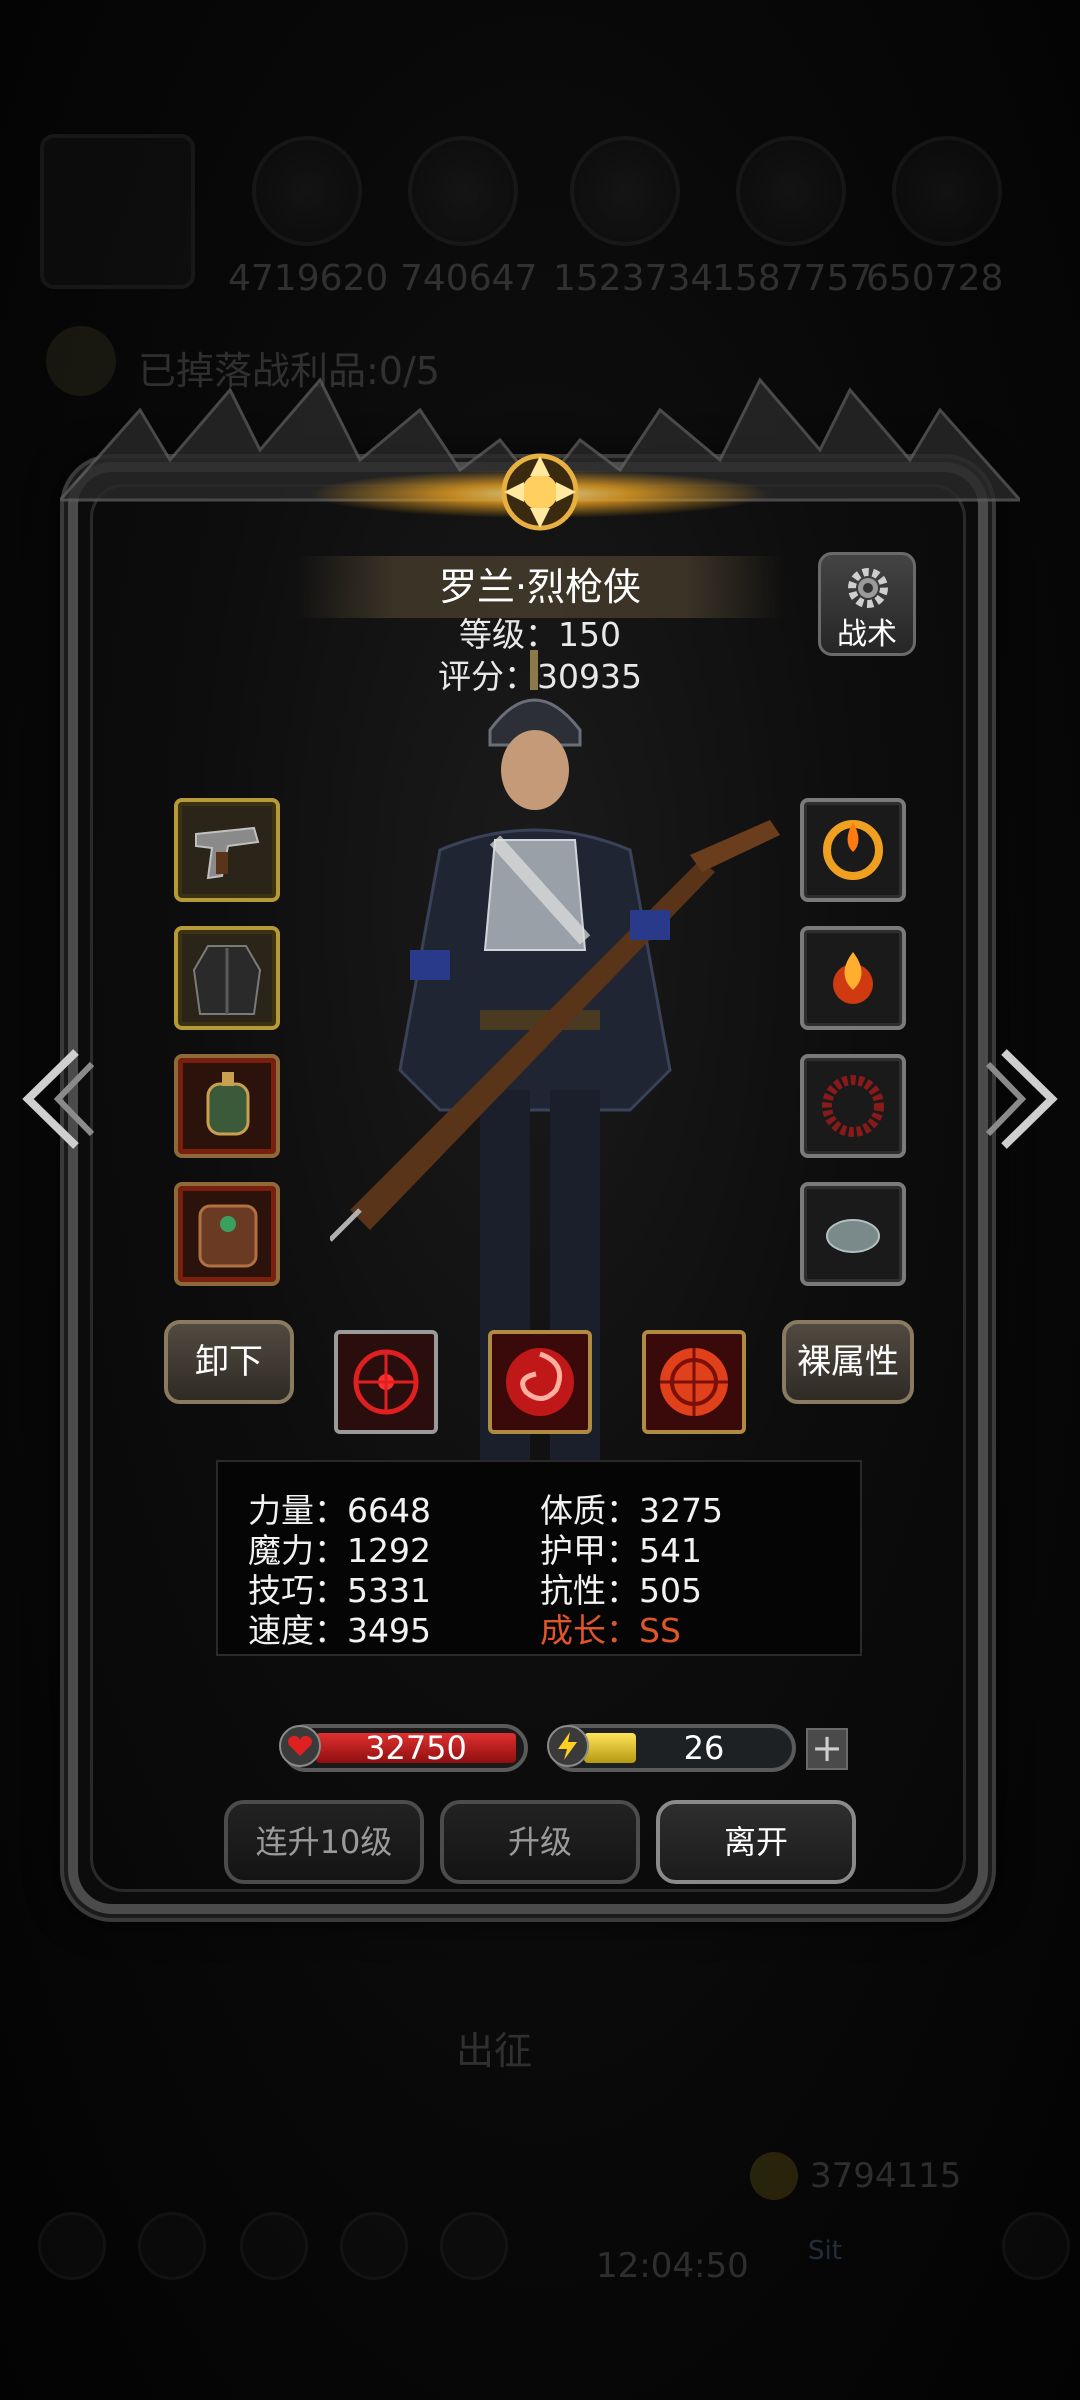  What do you see at coordinates (324, 1842) in the screenshot?
I see `level-up-10-button: 连升10级` at bounding box center [324, 1842].